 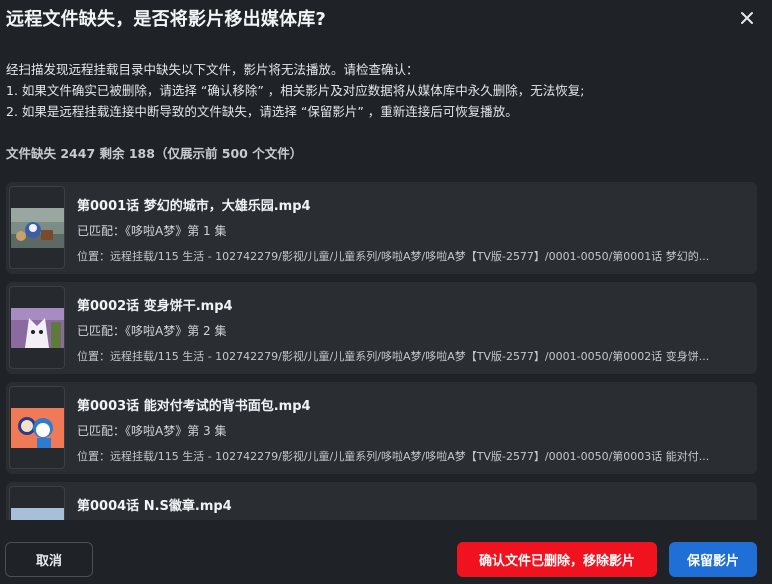 I want to click on file-name: 第0003话 能对付考试的背书面包.mp4, so click(x=194, y=406).